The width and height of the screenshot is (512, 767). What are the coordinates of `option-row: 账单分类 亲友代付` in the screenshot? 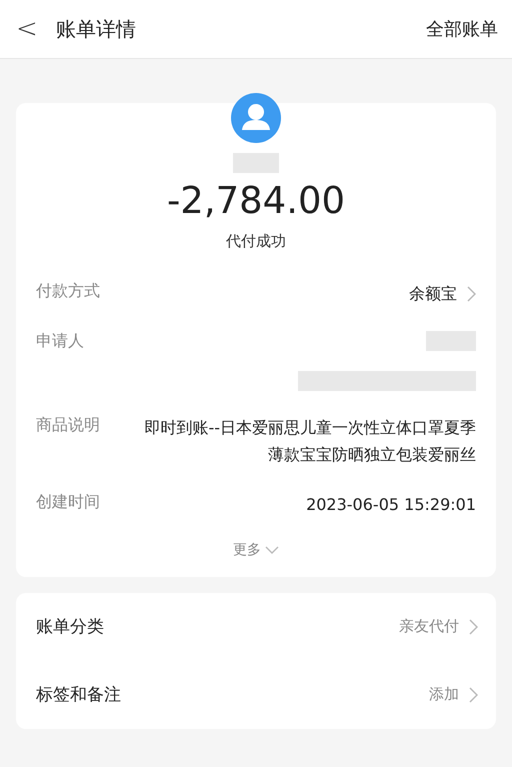 It's located at (256, 626).